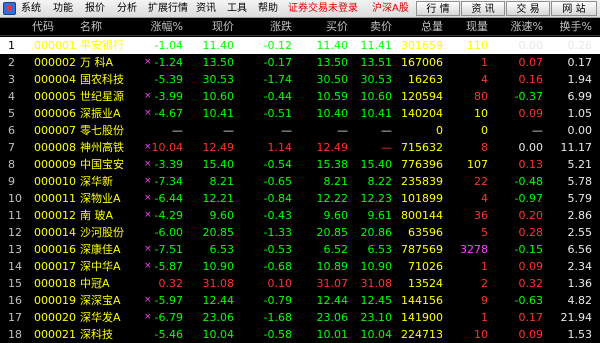  Describe the element at coordinates (481, 181) in the screenshot. I see `current-volume: 22` at that location.